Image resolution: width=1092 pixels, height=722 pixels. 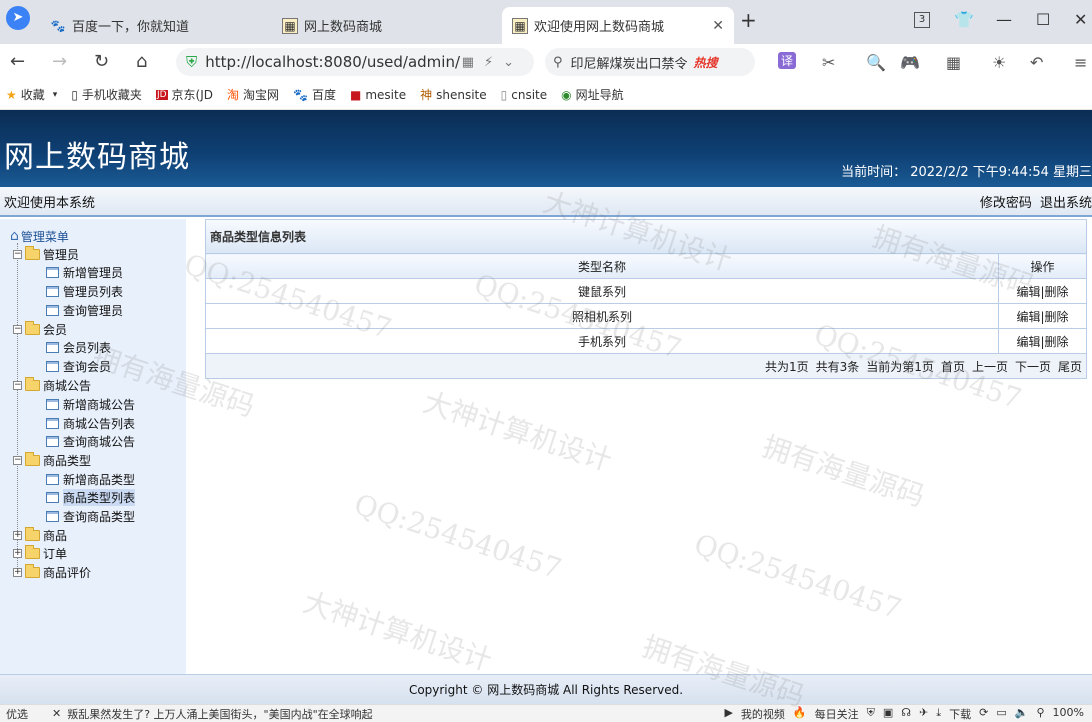 I want to click on rocket-icon: ✈, so click(x=923, y=714).